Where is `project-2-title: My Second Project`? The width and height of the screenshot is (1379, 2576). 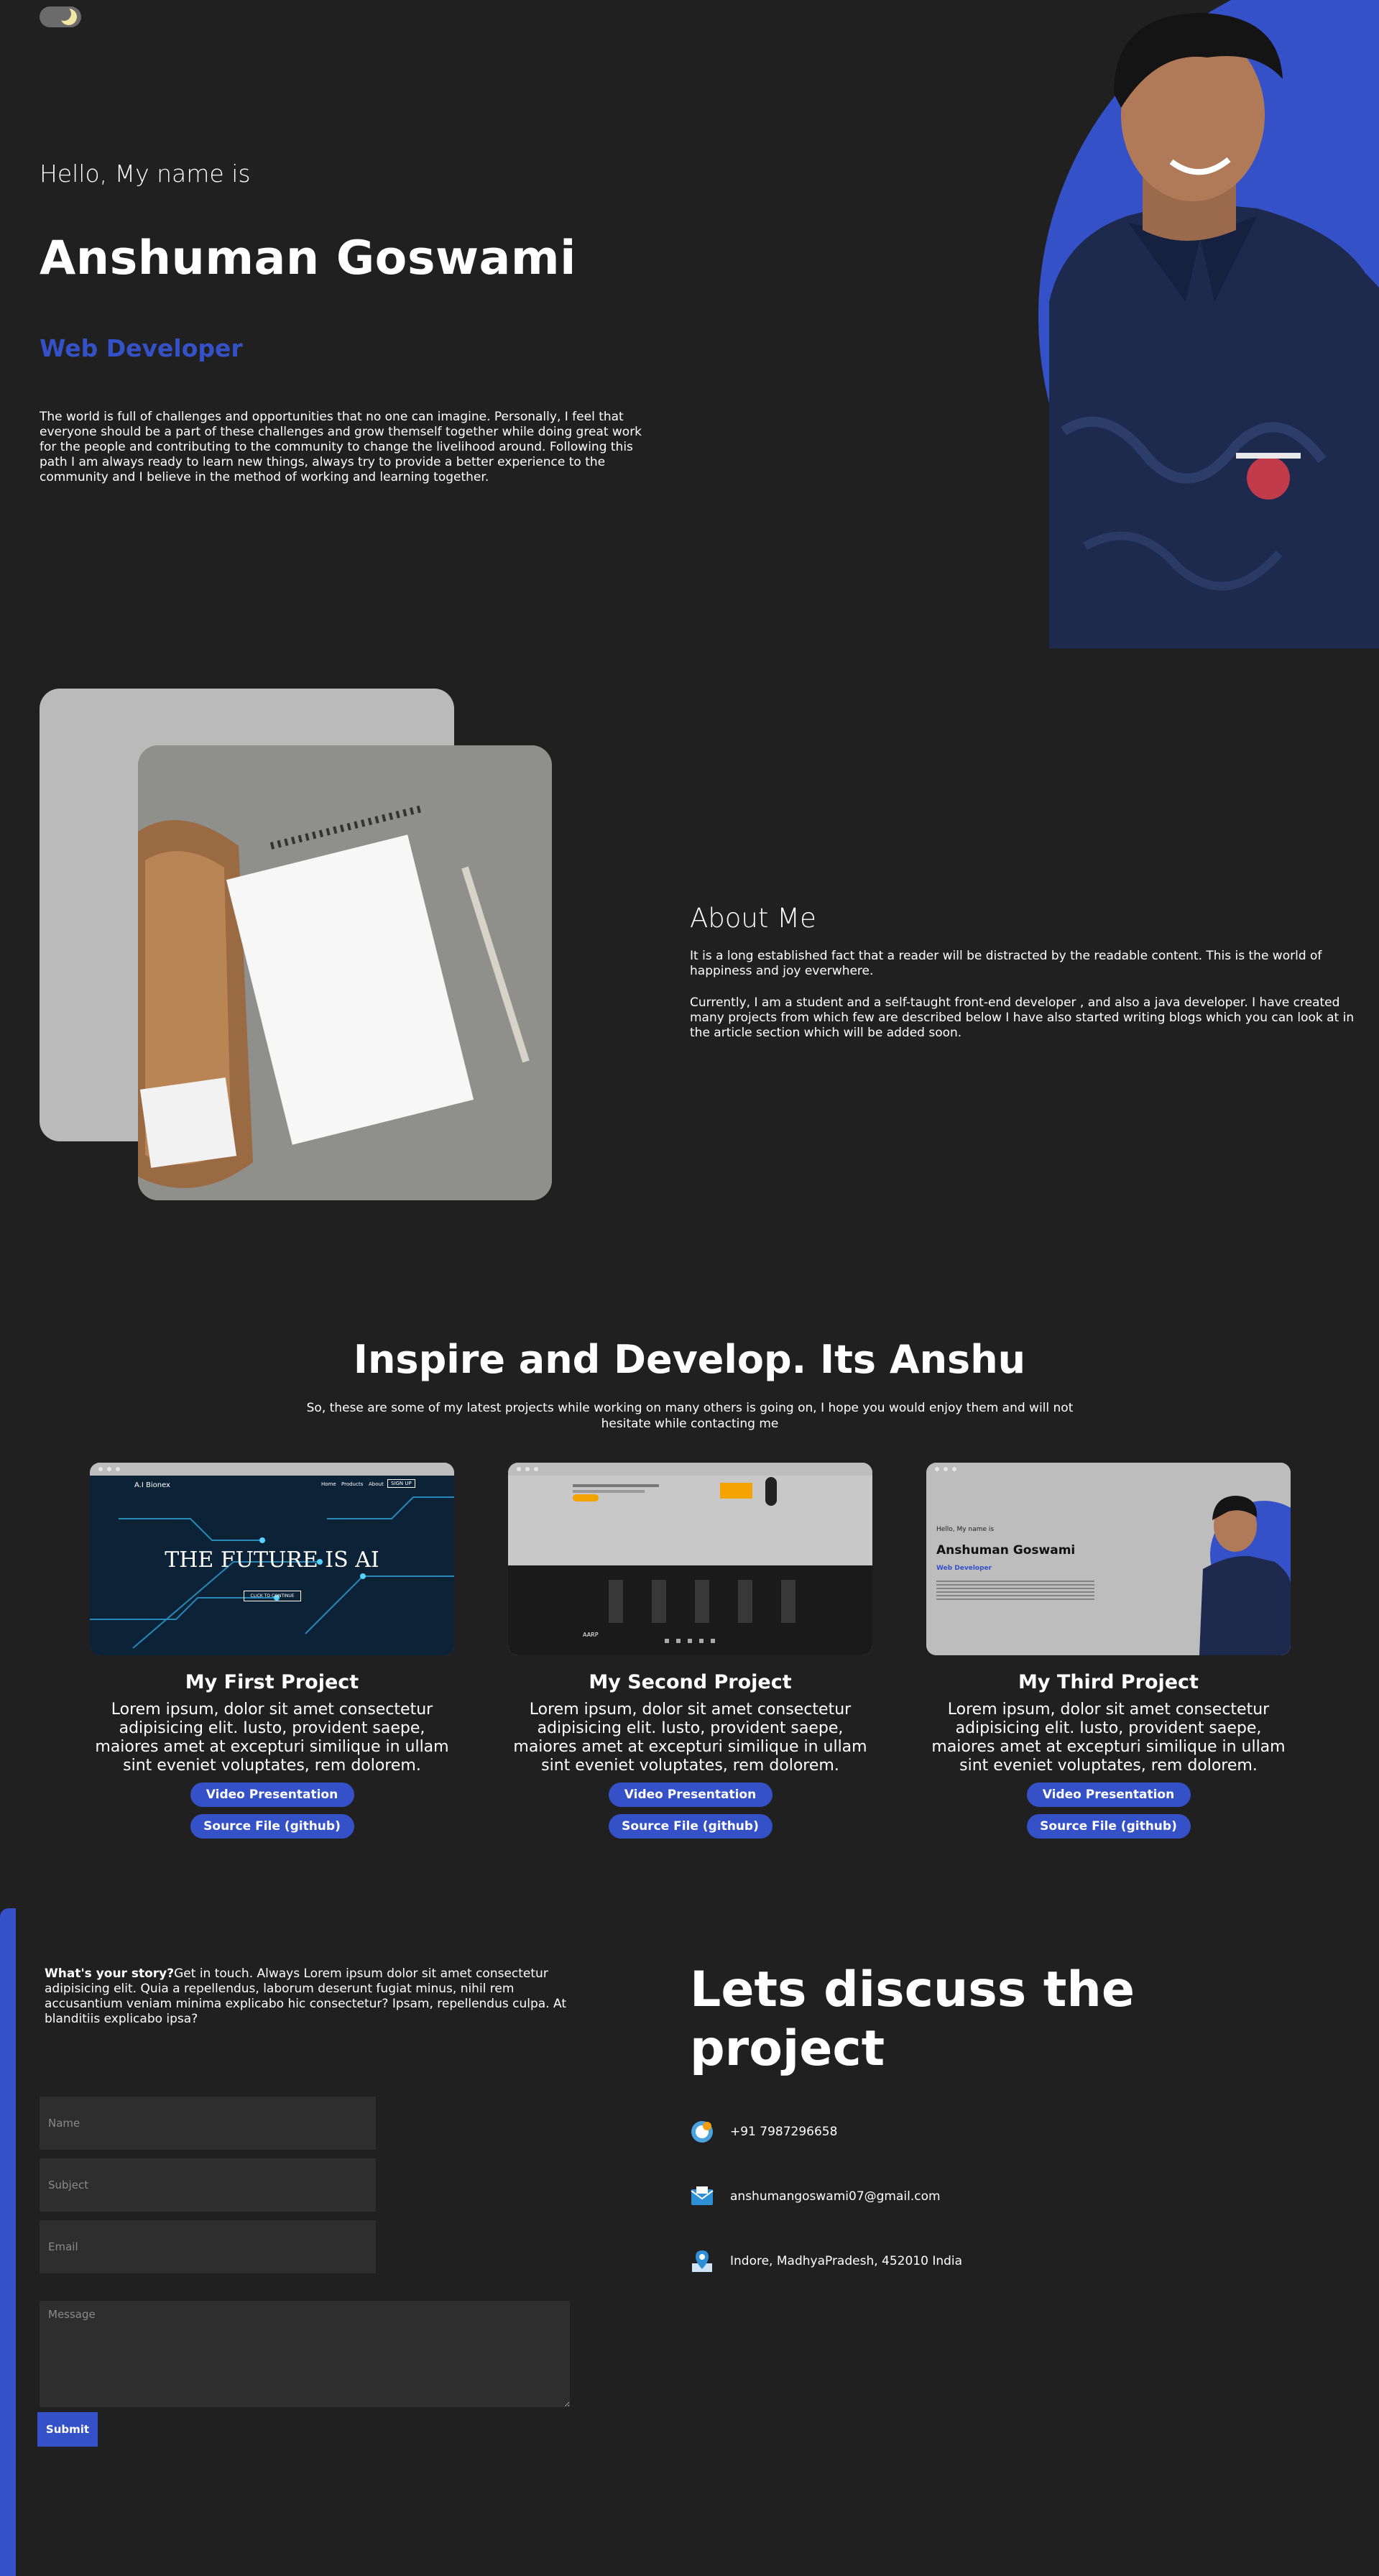 project-2-title: My Second Project is located at coordinates (690, 1682).